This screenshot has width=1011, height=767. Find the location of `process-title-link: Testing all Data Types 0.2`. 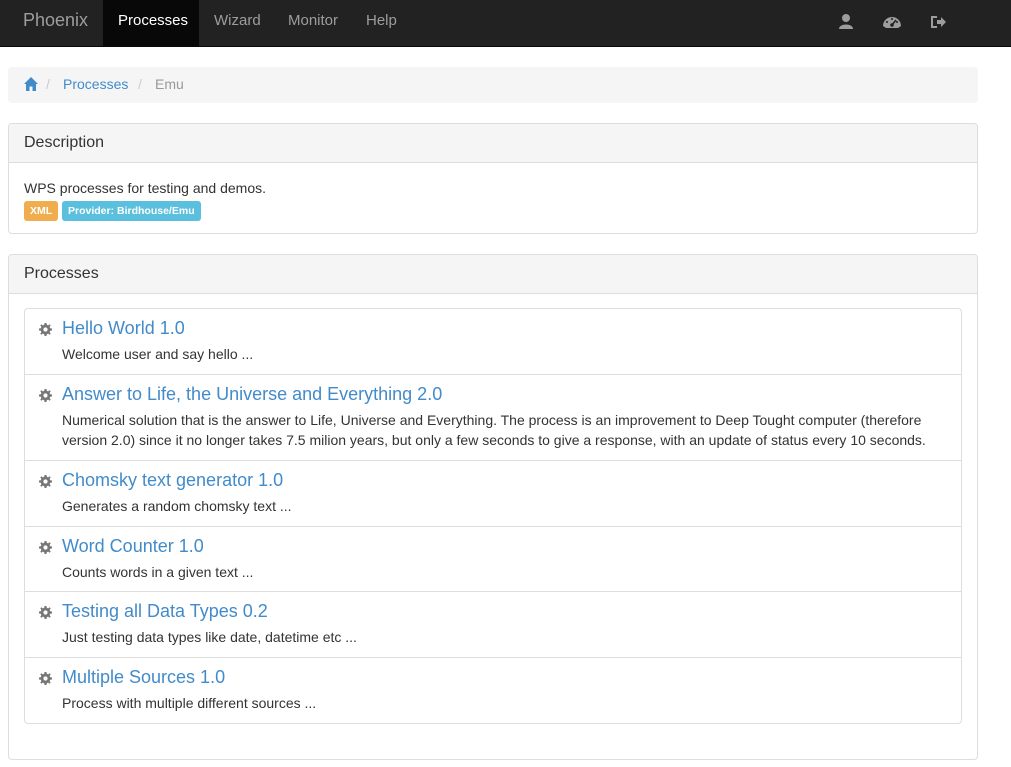

process-title-link: Testing all Data Types 0.2 is located at coordinates (165, 611).